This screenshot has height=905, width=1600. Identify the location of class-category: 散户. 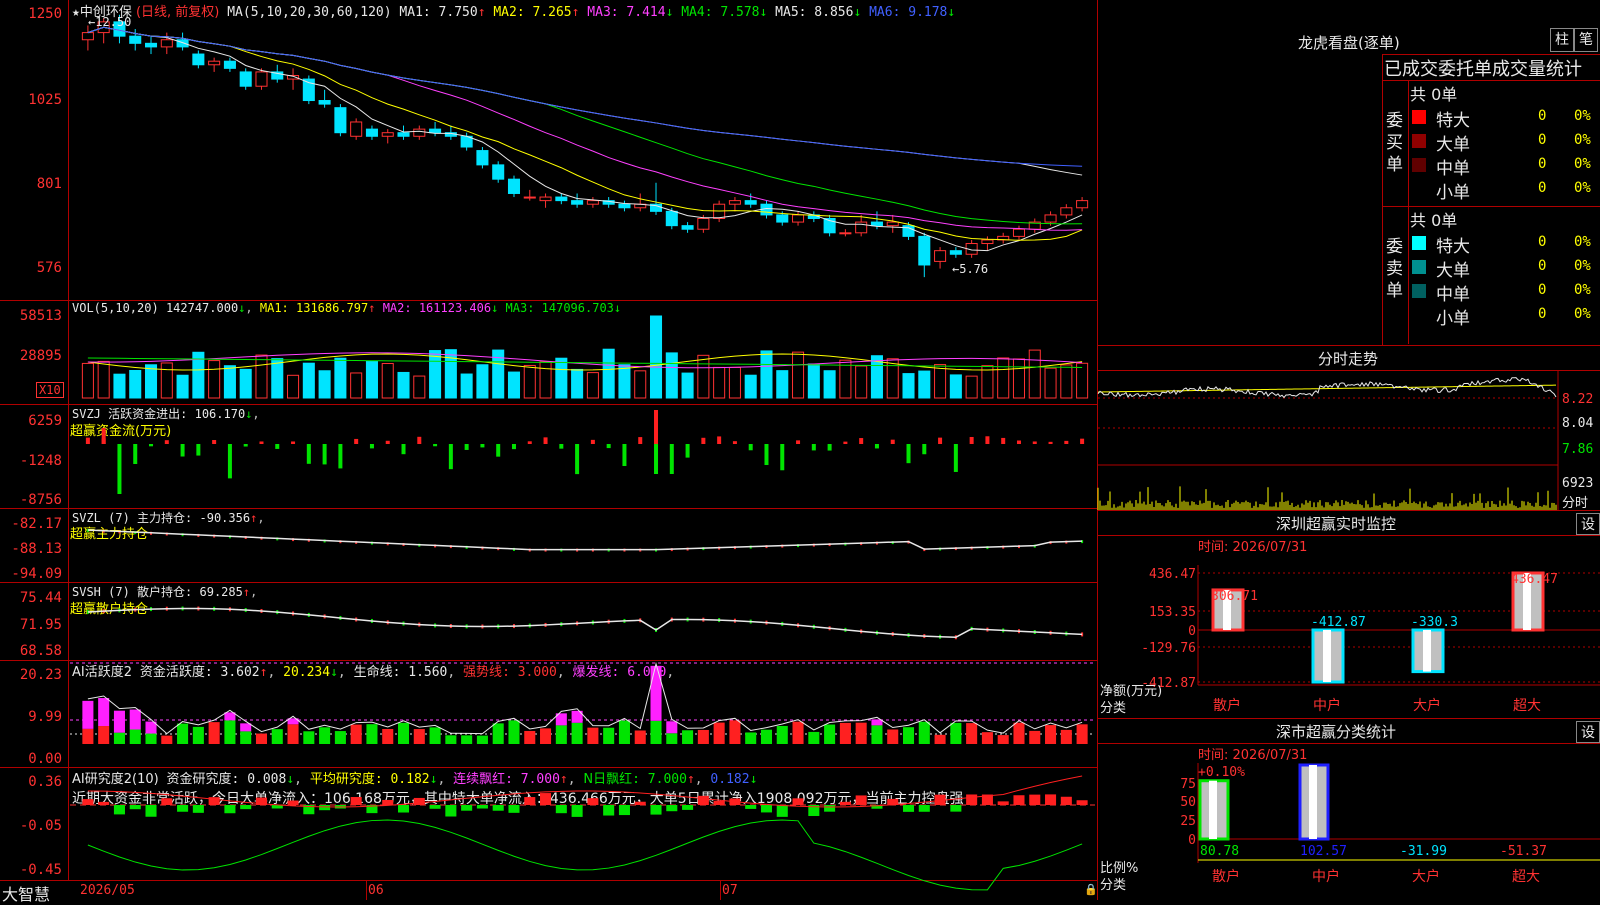
(1226, 876).